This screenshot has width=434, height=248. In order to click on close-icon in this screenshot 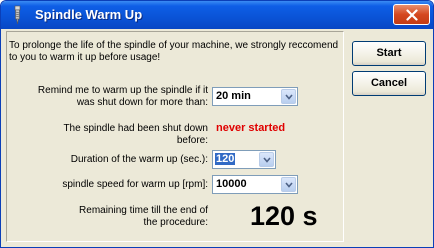, I will do `click(412, 15)`.